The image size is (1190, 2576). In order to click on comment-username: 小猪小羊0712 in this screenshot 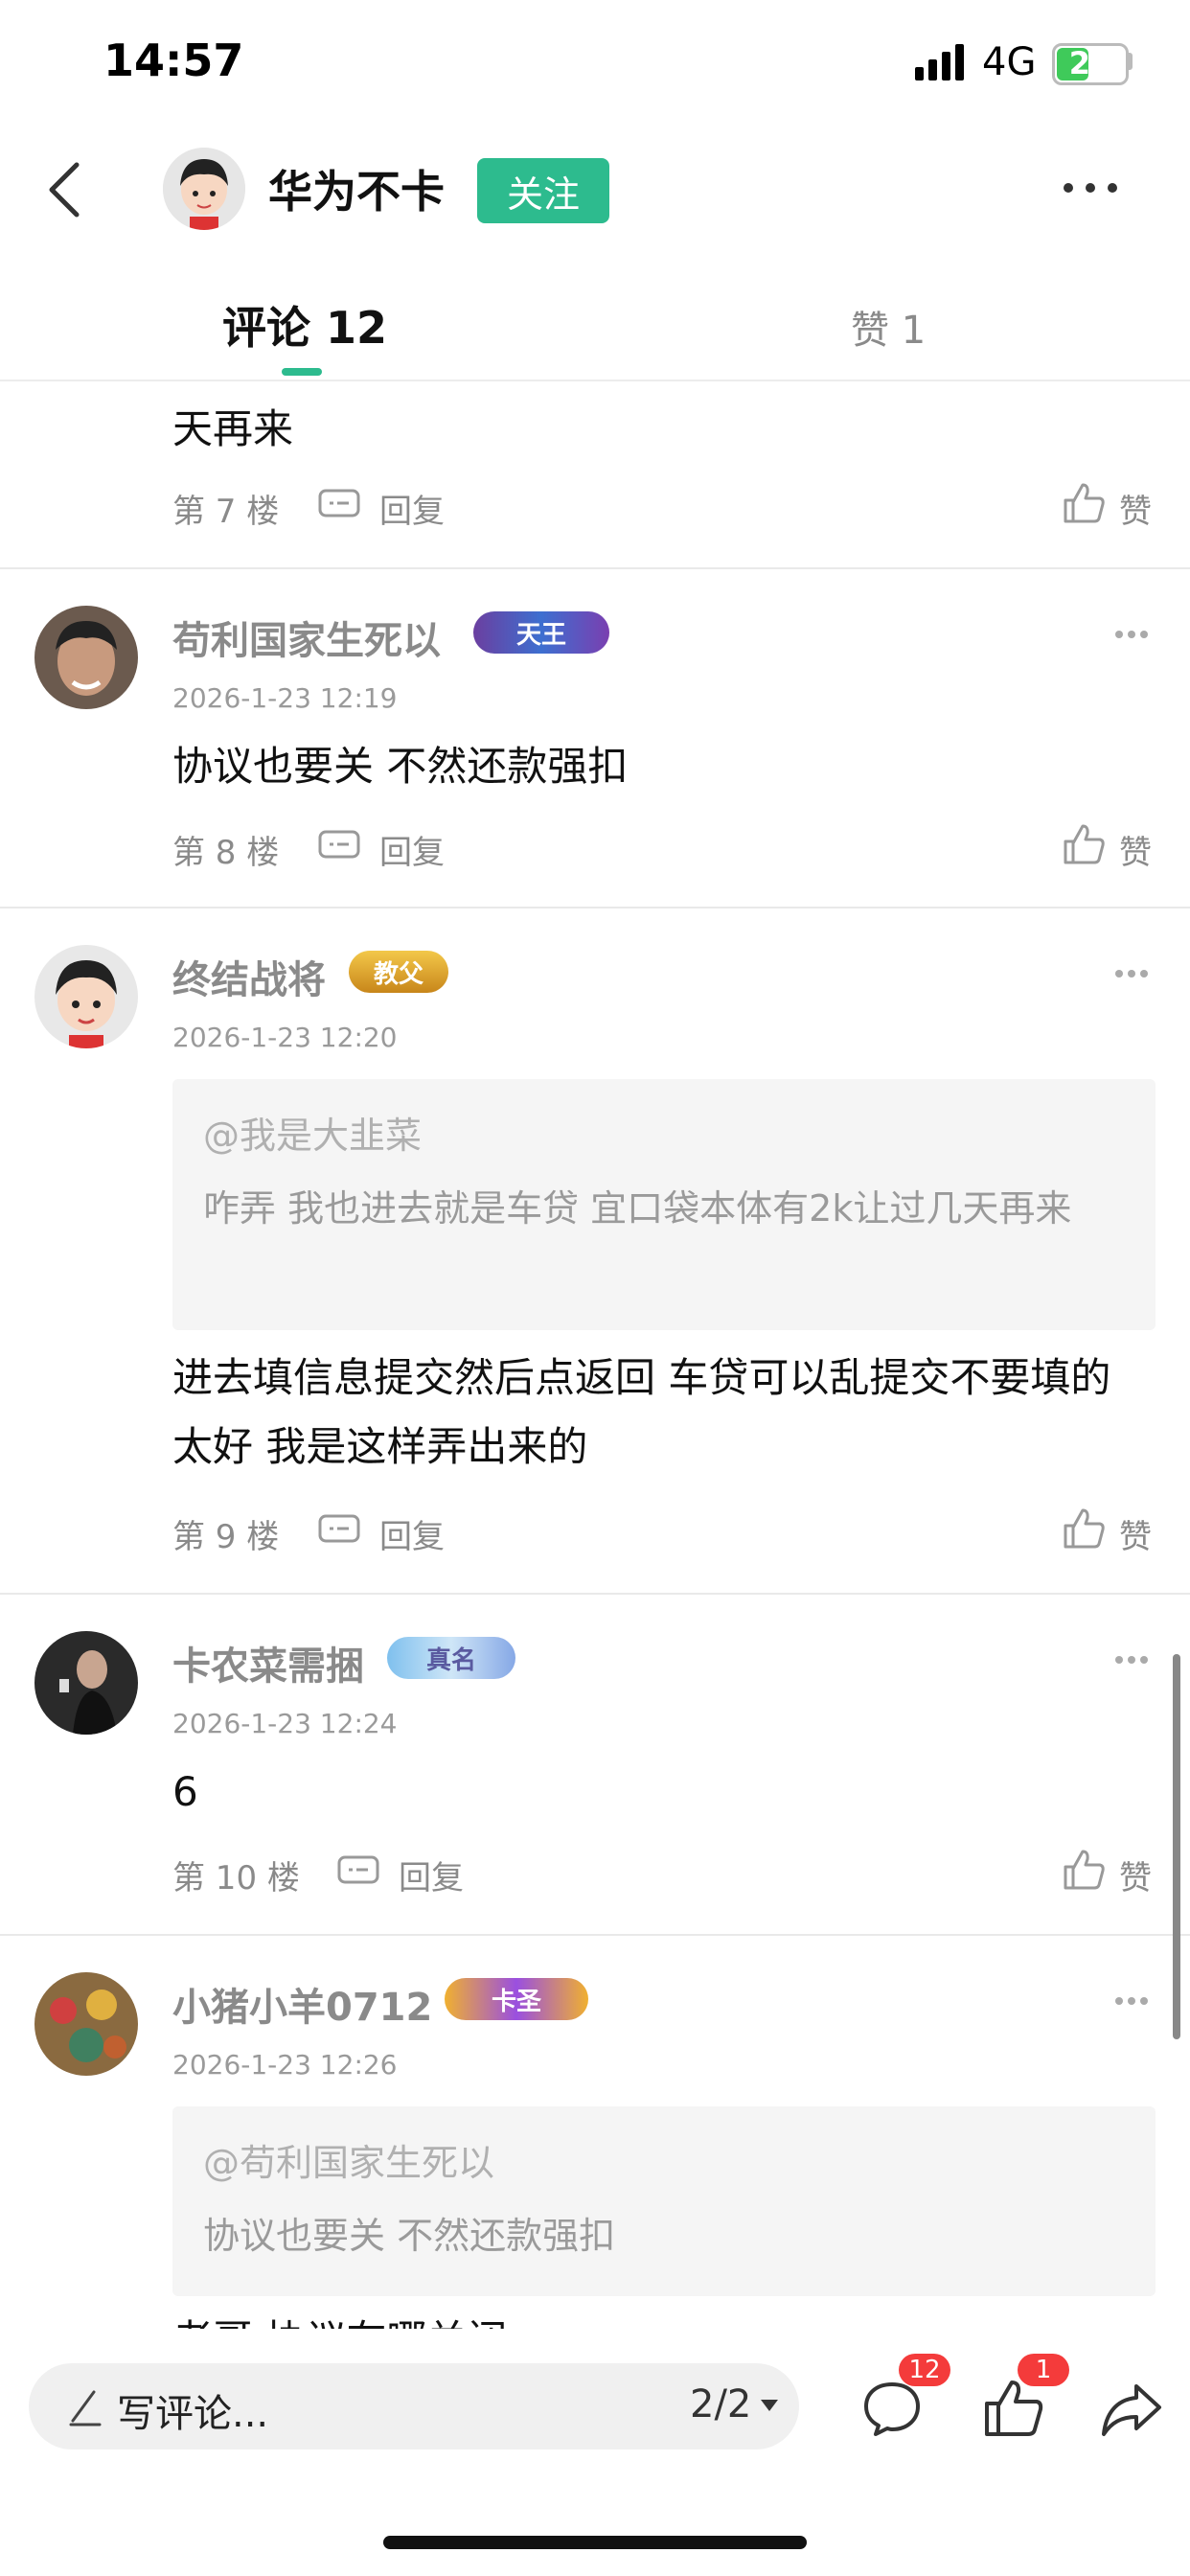, I will do `click(302, 2004)`.